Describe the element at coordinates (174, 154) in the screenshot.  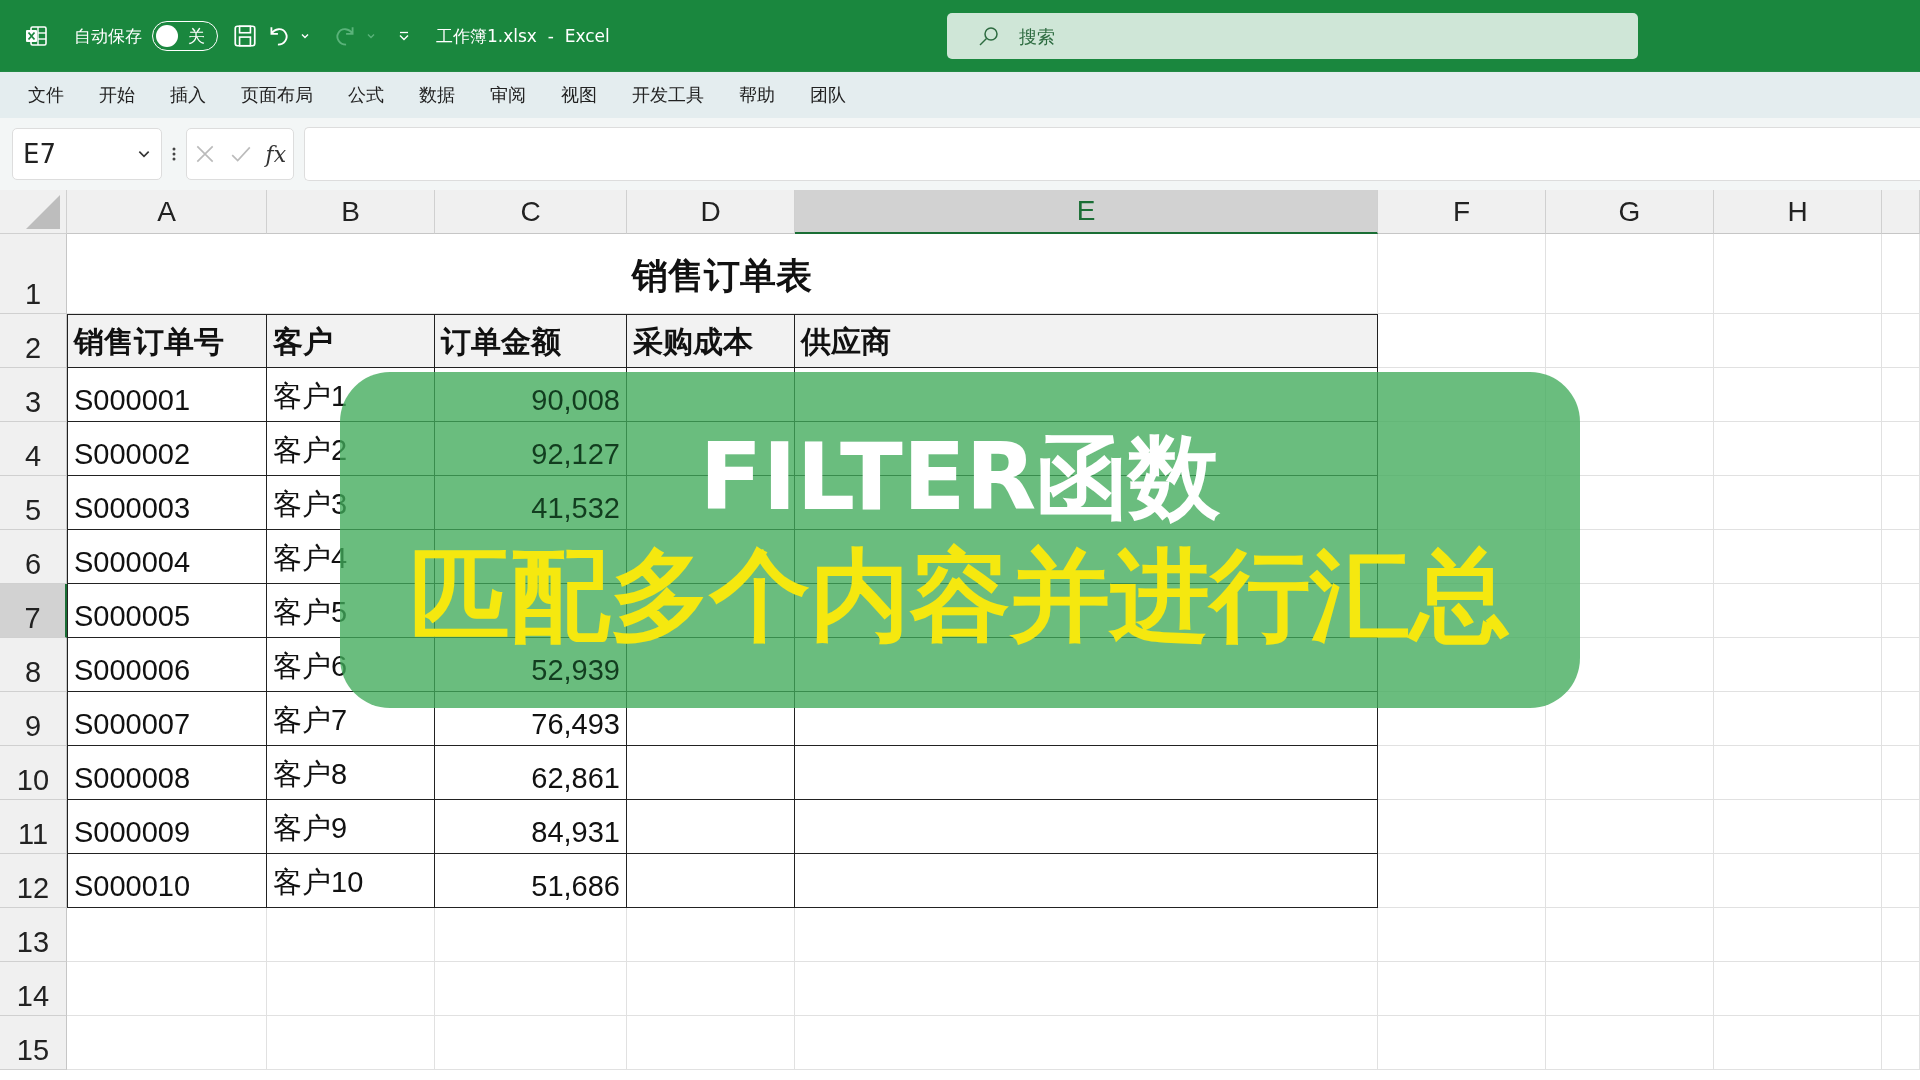
I see `more-options-icon` at that location.